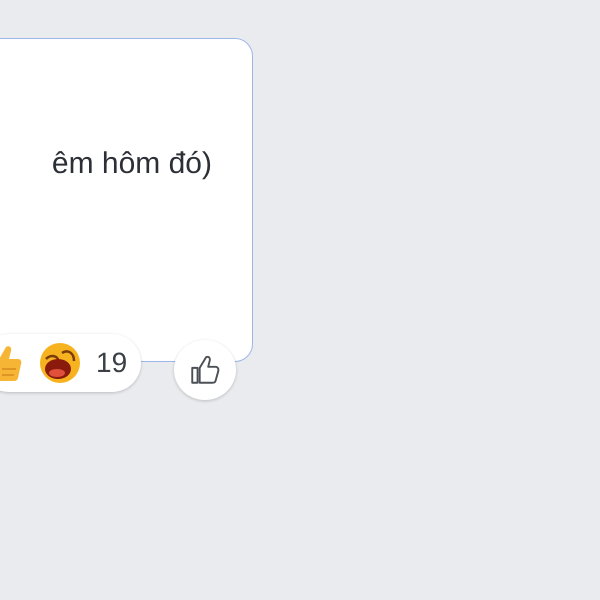 This screenshot has height=600, width=600. What do you see at coordinates (131, 164) in the screenshot?
I see `comment-text: êm hôm đó)` at bounding box center [131, 164].